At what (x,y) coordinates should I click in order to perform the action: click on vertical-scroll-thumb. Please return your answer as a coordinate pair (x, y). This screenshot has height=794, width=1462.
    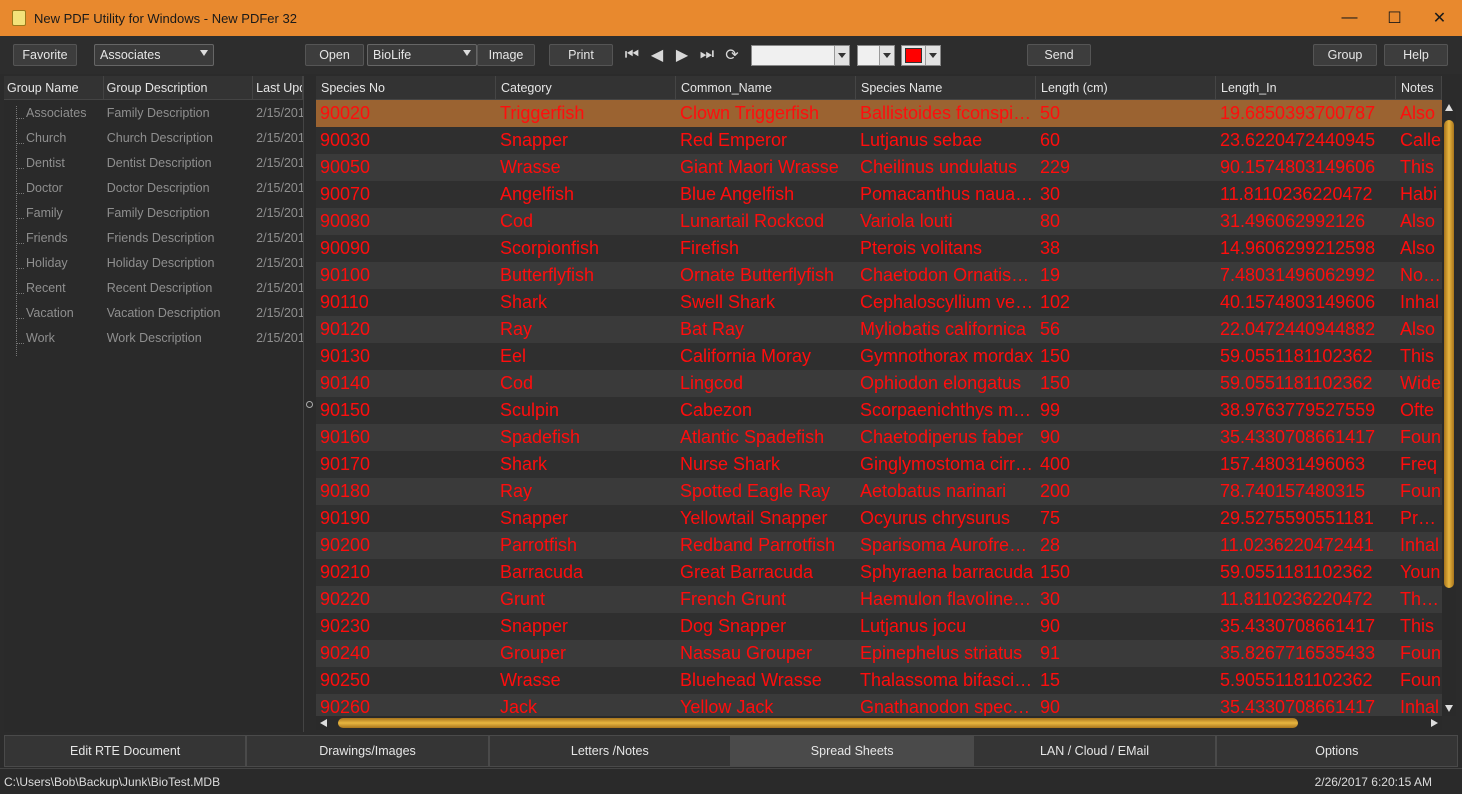
    Looking at the image, I should click on (1449, 354).